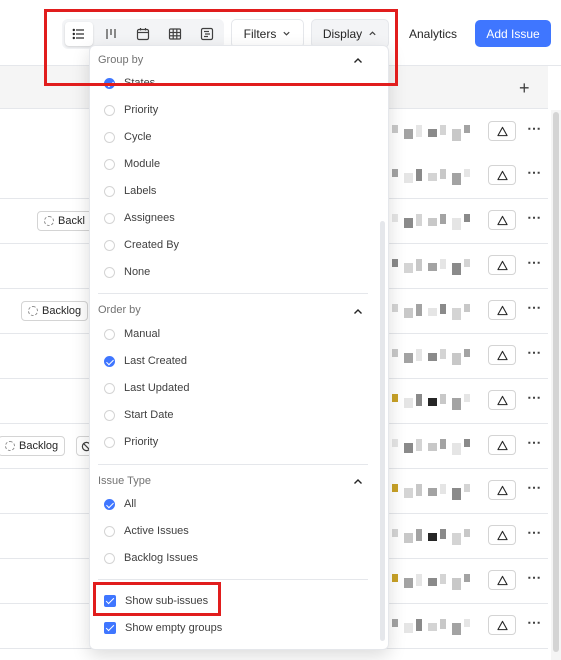 Image resolution: width=561 pixels, height=660 pixels. I want to click on option-states: States, so click(129, 83).